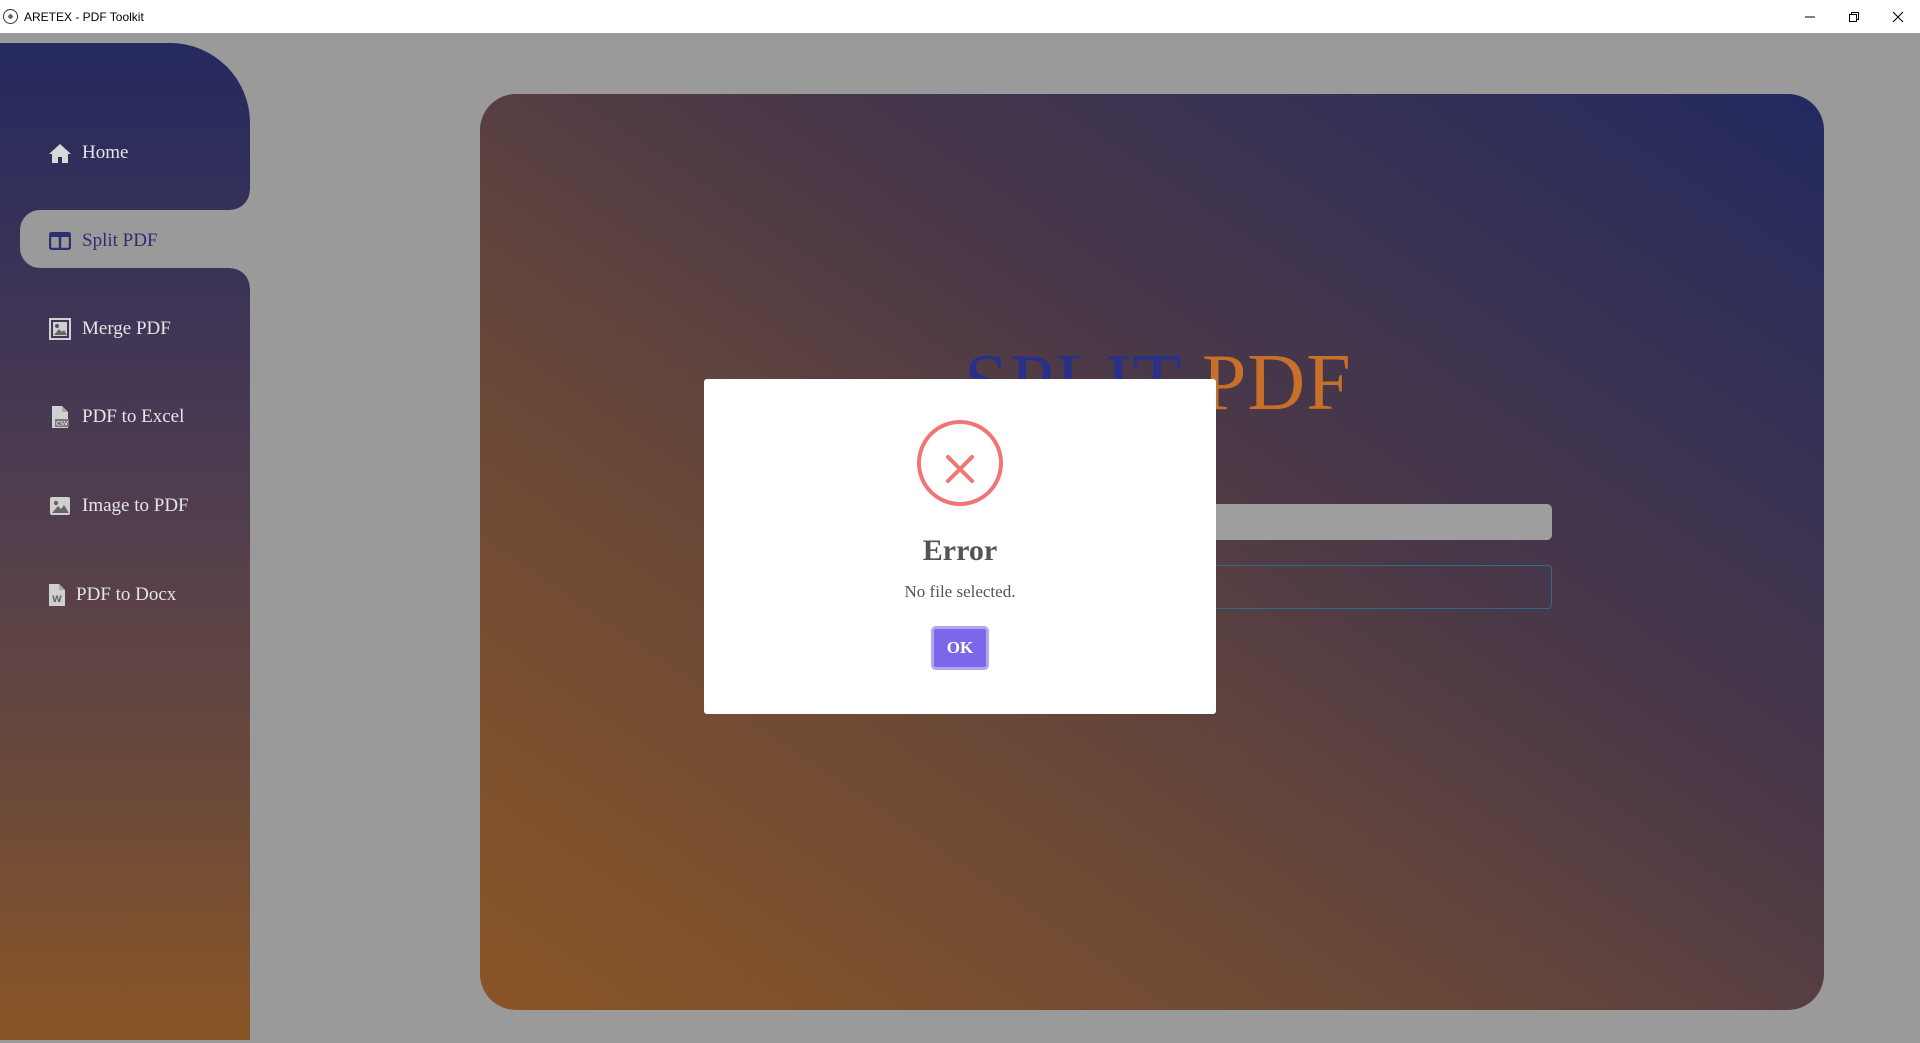  I want to click on minimize-icon, so click(1810, 16).